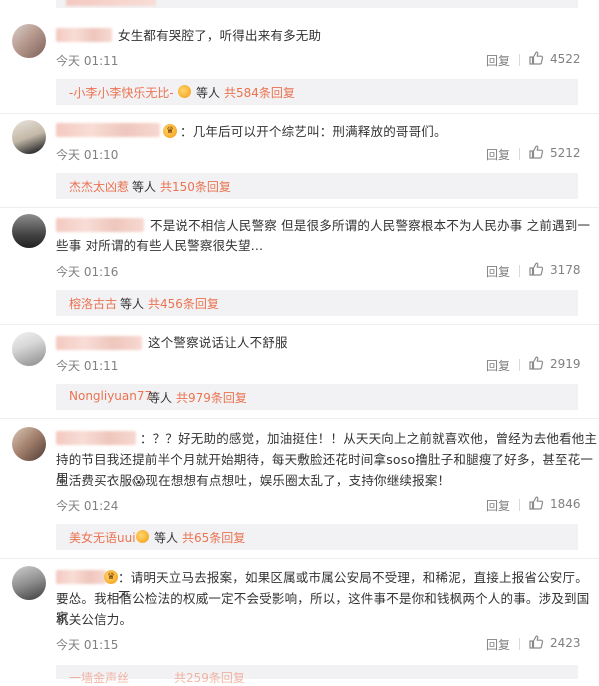 The width and height of the screenshot is (599, 686). Describe the element at coordinates (110, 396) in the screenshot. I see `sub-reply-name: Nongliyuan77` at that location.